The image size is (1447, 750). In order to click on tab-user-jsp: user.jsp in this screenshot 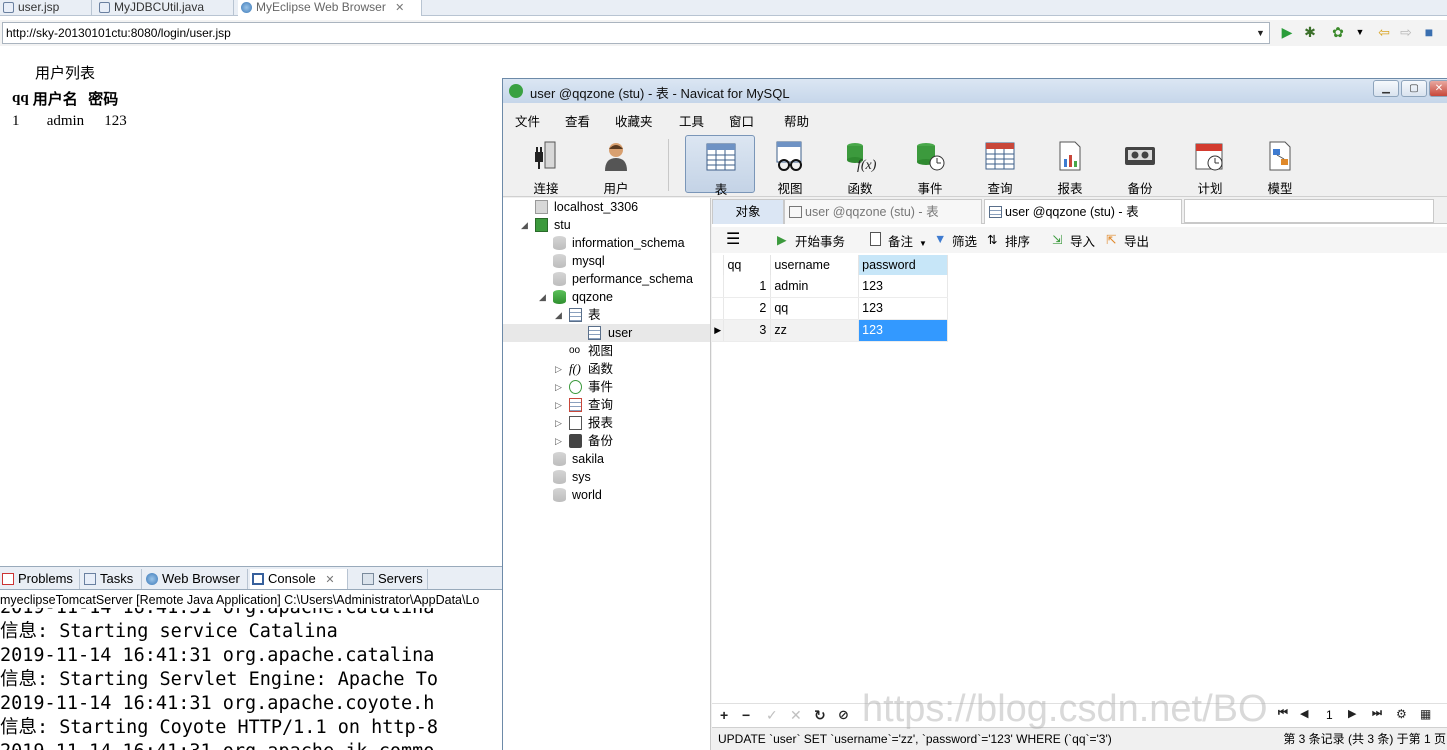, I will do `click(46, 8)`.